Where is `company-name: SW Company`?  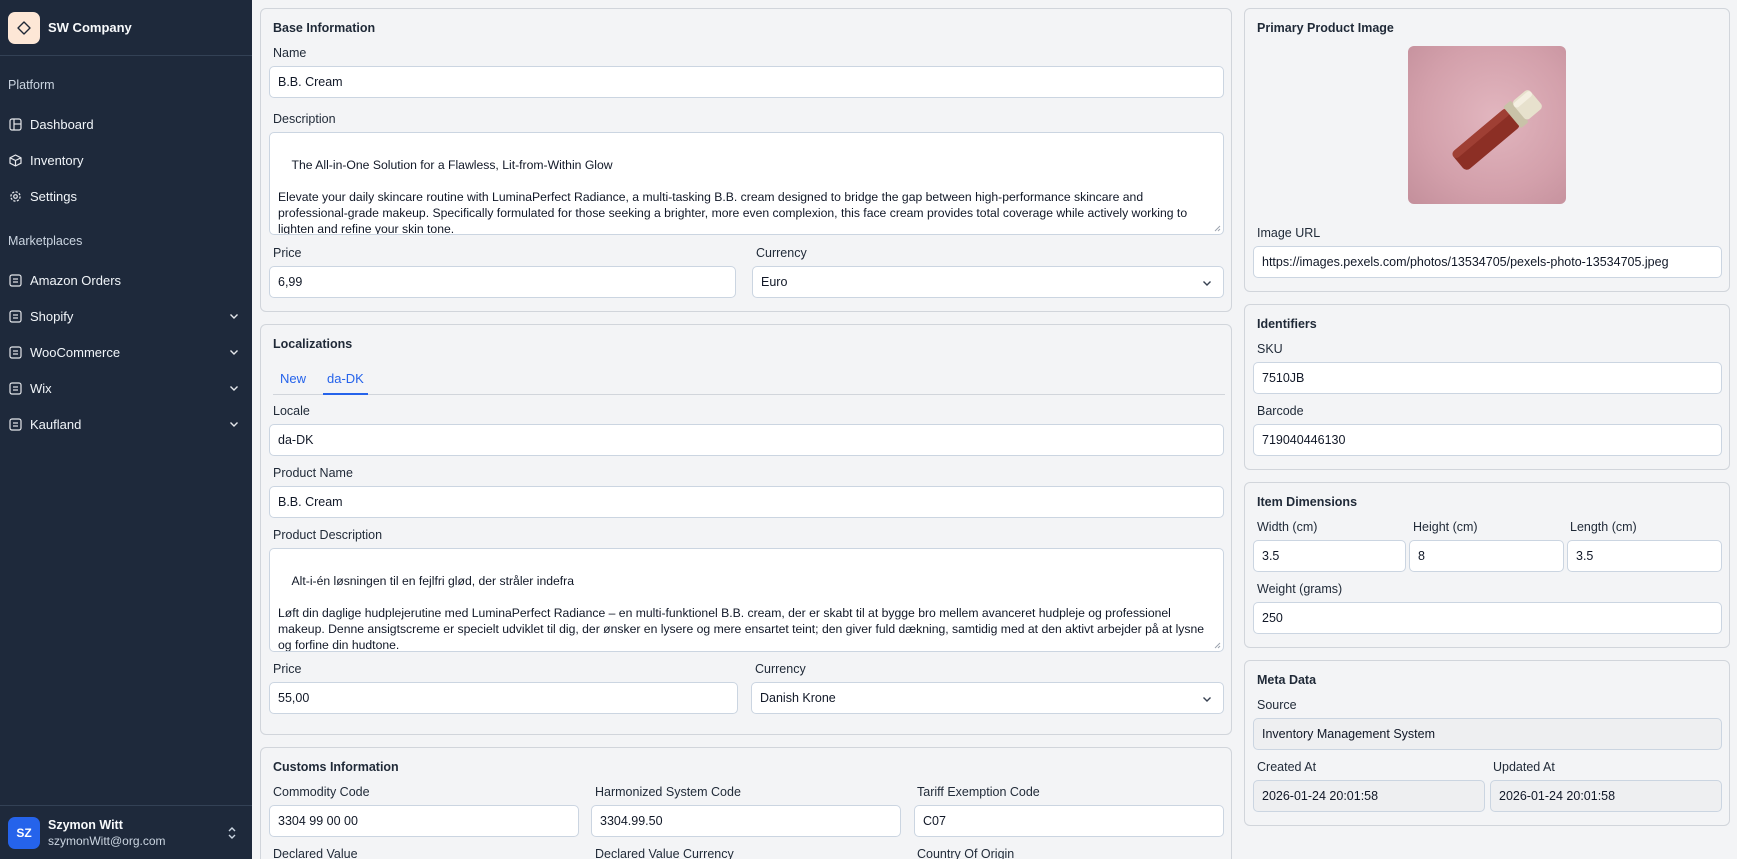 company-name: SW Company is located at coordinates (90, 27).